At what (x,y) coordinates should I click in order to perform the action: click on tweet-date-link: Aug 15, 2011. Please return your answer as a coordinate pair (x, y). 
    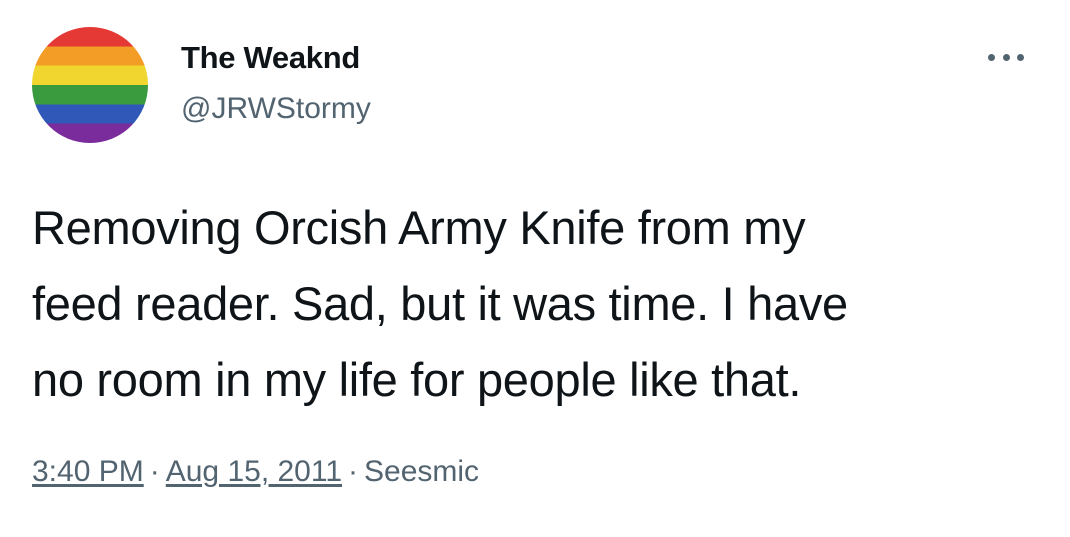
    Looking at the image, I should click on (254, 471).